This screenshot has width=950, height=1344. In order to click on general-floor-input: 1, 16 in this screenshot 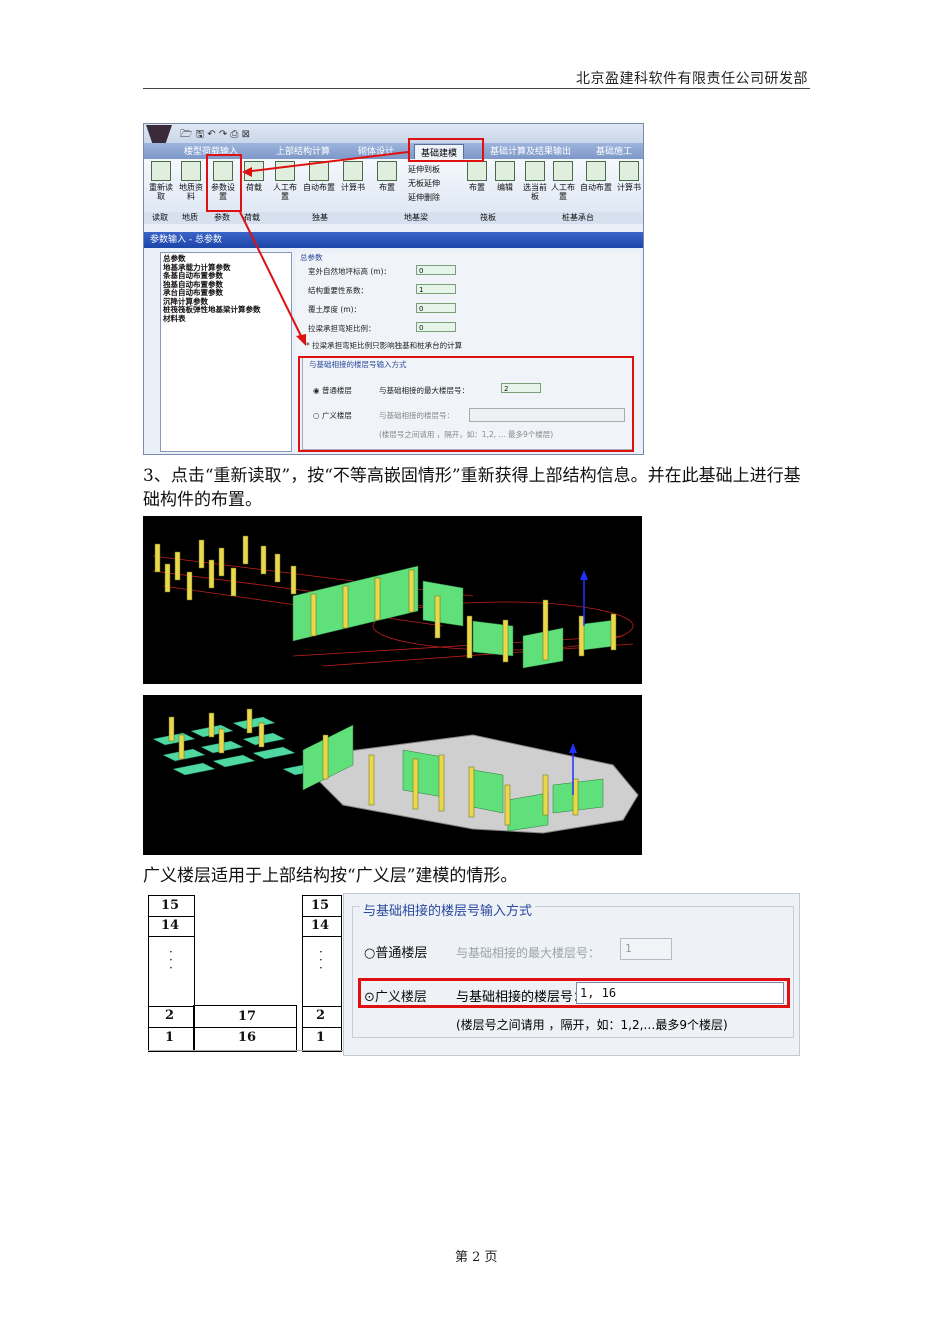, I will do `click(680, 993)`.